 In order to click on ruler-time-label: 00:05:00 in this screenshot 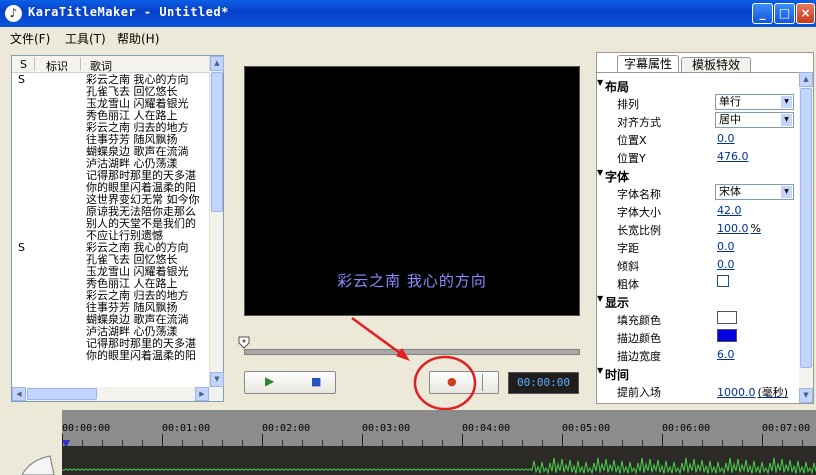, I will do `click(586, 428)`.